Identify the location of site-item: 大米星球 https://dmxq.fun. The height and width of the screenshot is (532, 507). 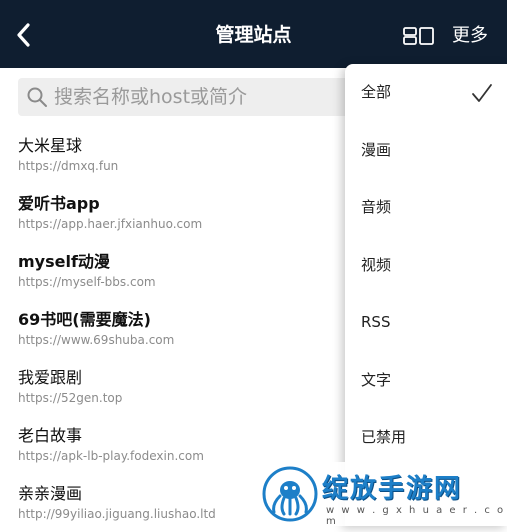
(175, 155).